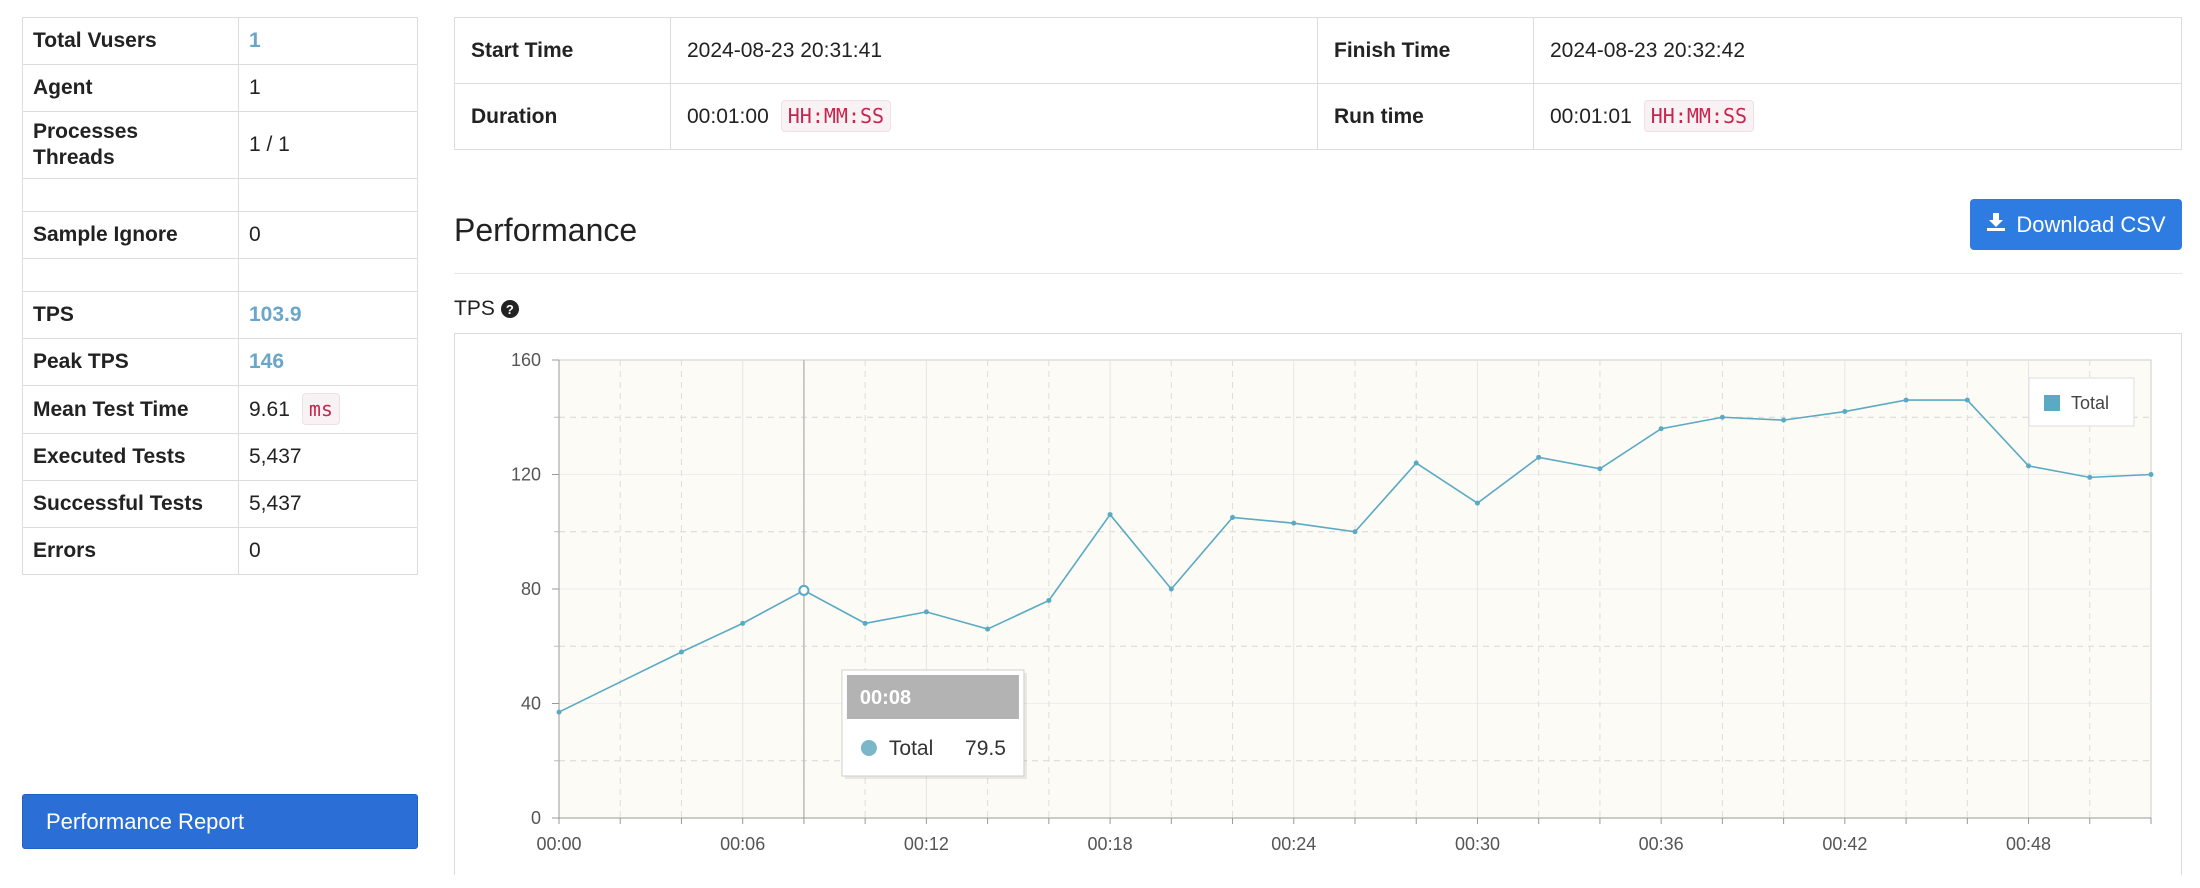  Describe the element at coordinates (1110, 844) in the screenshot. I see `x-tick-label: 00:18` at that location.